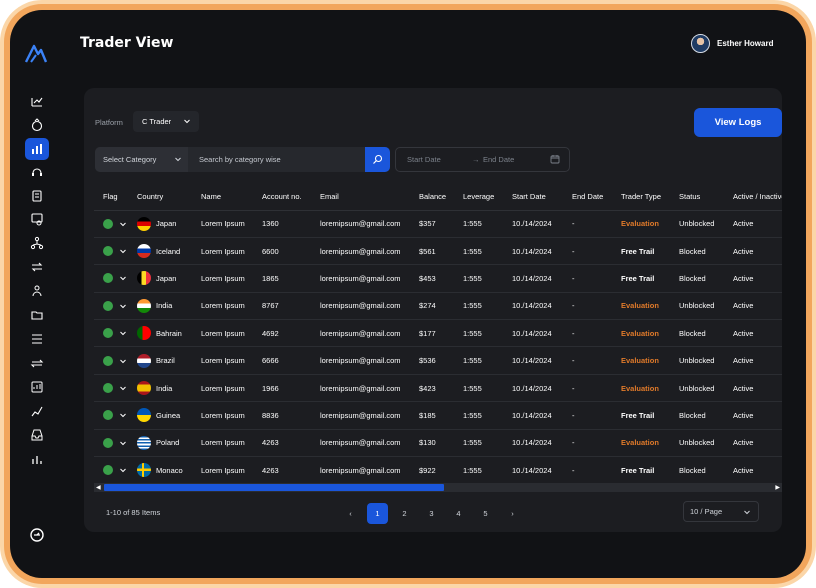 This screenshot has width=816, height=588. I want to click on page-button-5: 5, so click(485, 513).